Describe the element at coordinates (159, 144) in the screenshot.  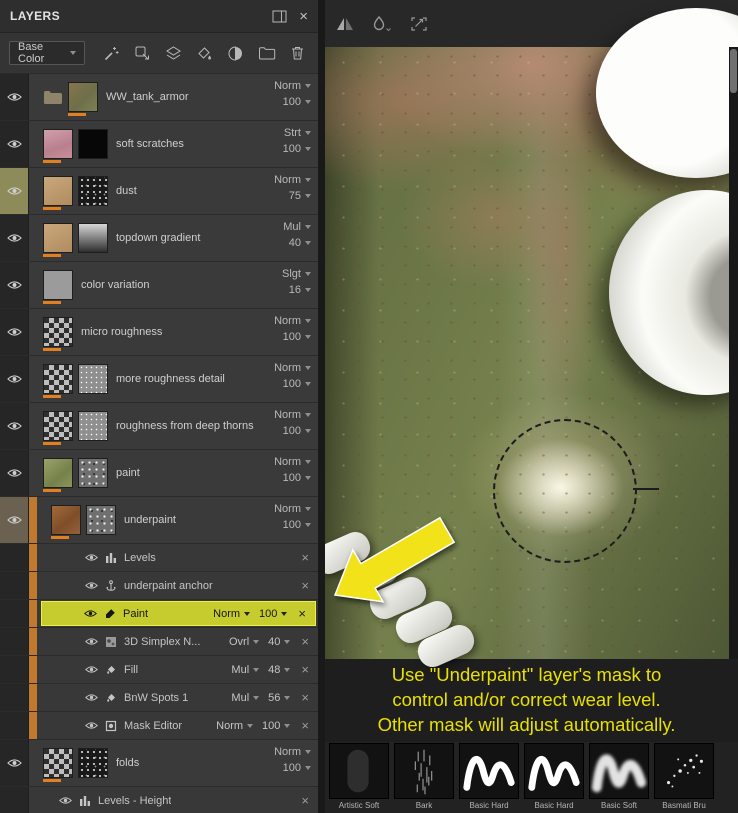
I see `layer-row: soft scratches Strt 100` at that location.